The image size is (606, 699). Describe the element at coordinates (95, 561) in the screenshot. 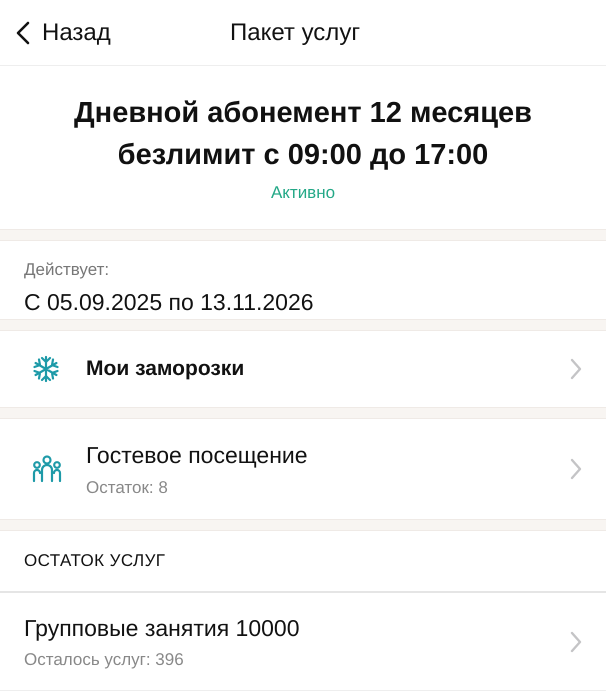

I see `section-header: ОСТАТОК УСЛУГ` at that location.